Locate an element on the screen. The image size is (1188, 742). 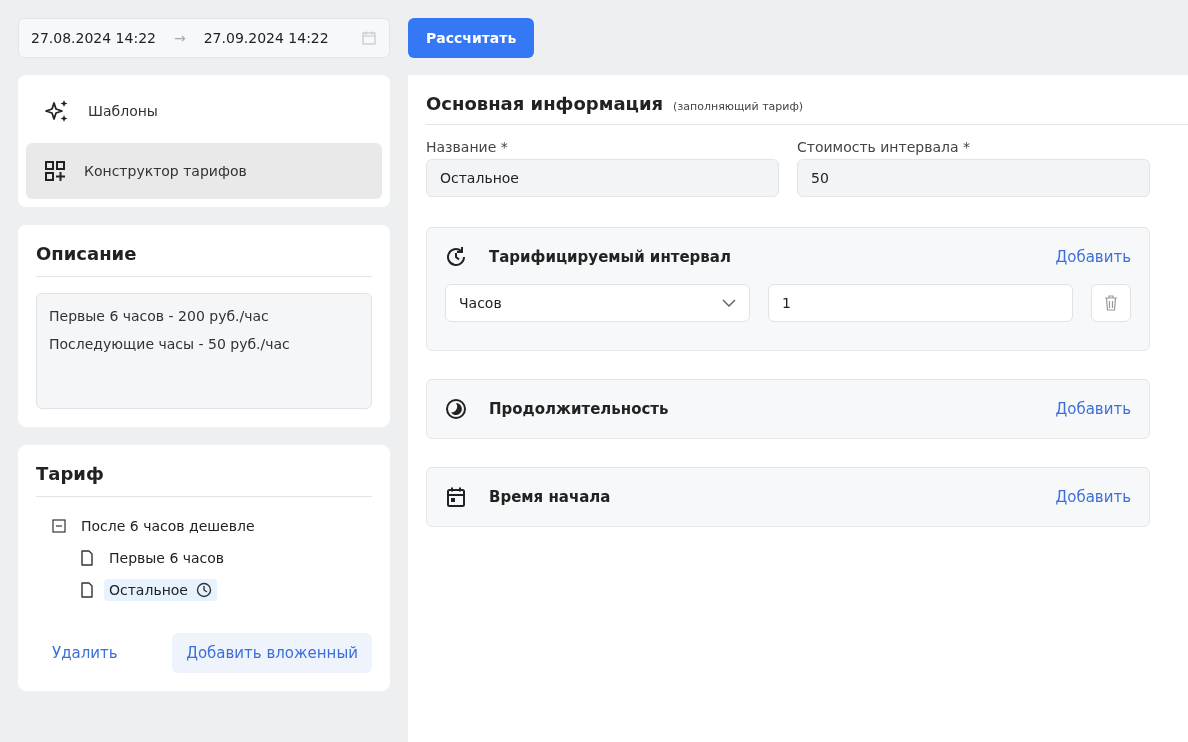
trash-icon is located at coordinates (1111, 303).